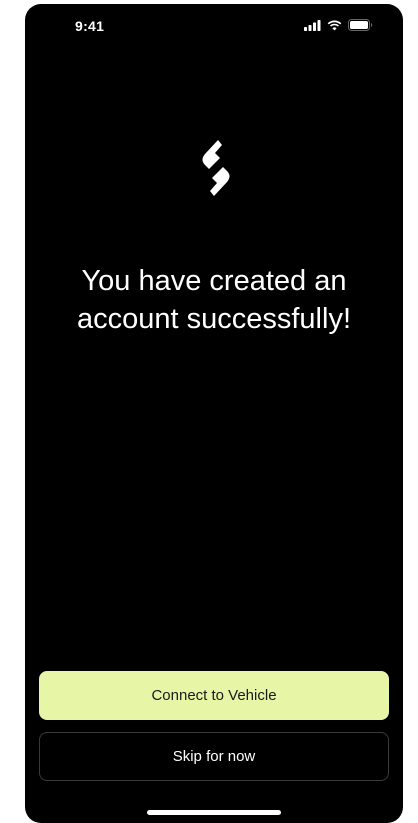 The height and width of the screenshot is (823, 418). I want to click on cellular-signal-icon, so click(312, 25).